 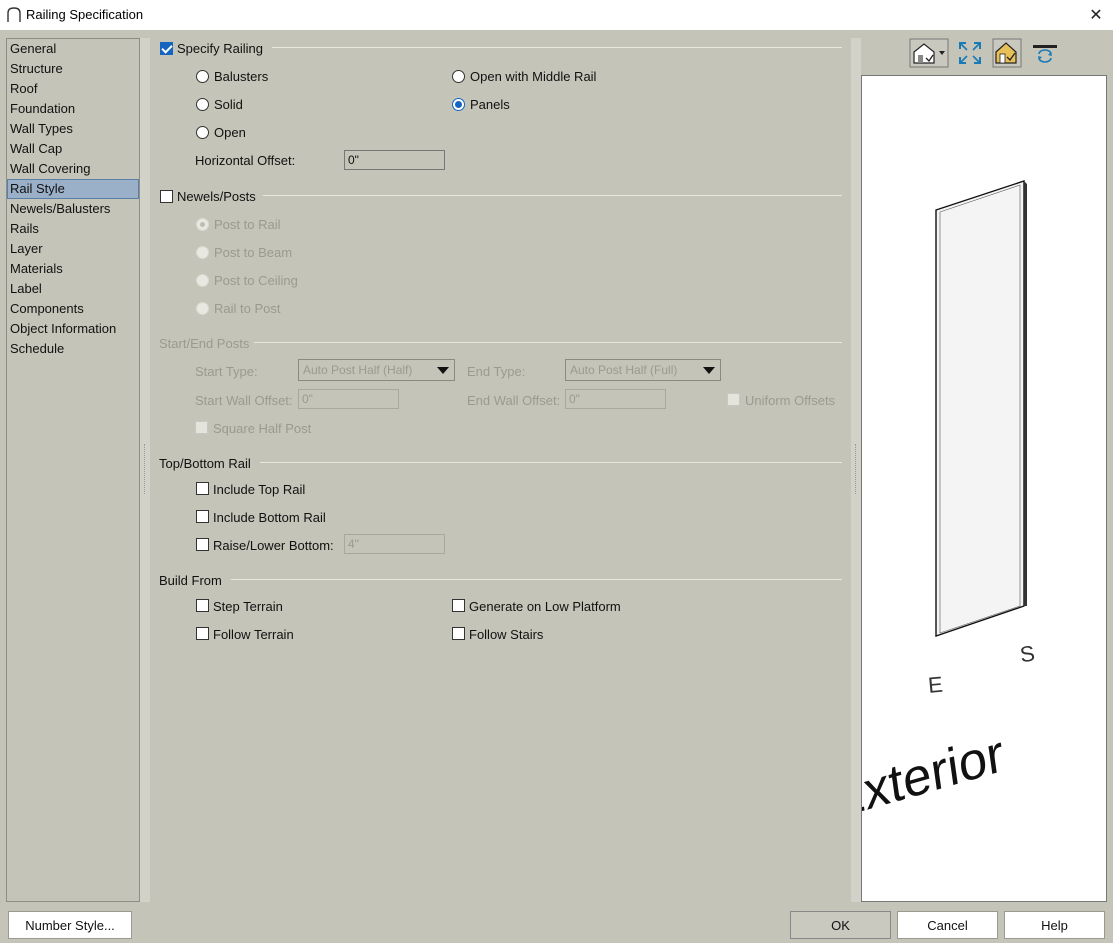 I want to click on preview-toolbar, so click(x=985, y=54).